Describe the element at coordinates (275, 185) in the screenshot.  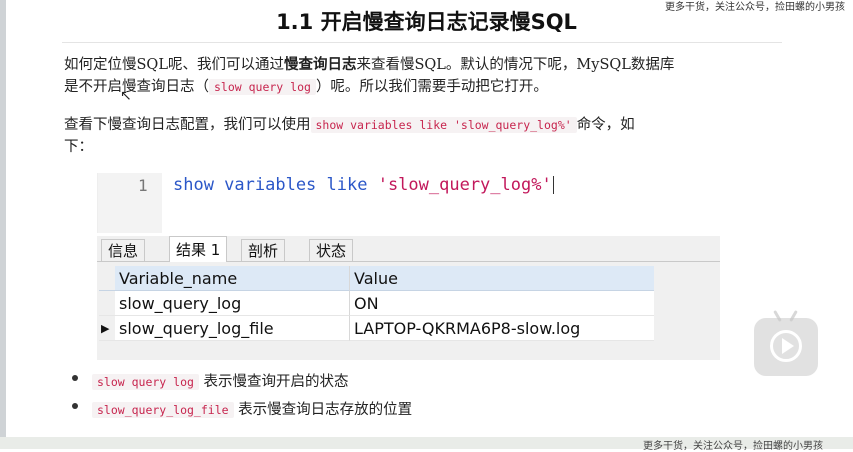
I see `sql-keywords: show variables like` at that location.